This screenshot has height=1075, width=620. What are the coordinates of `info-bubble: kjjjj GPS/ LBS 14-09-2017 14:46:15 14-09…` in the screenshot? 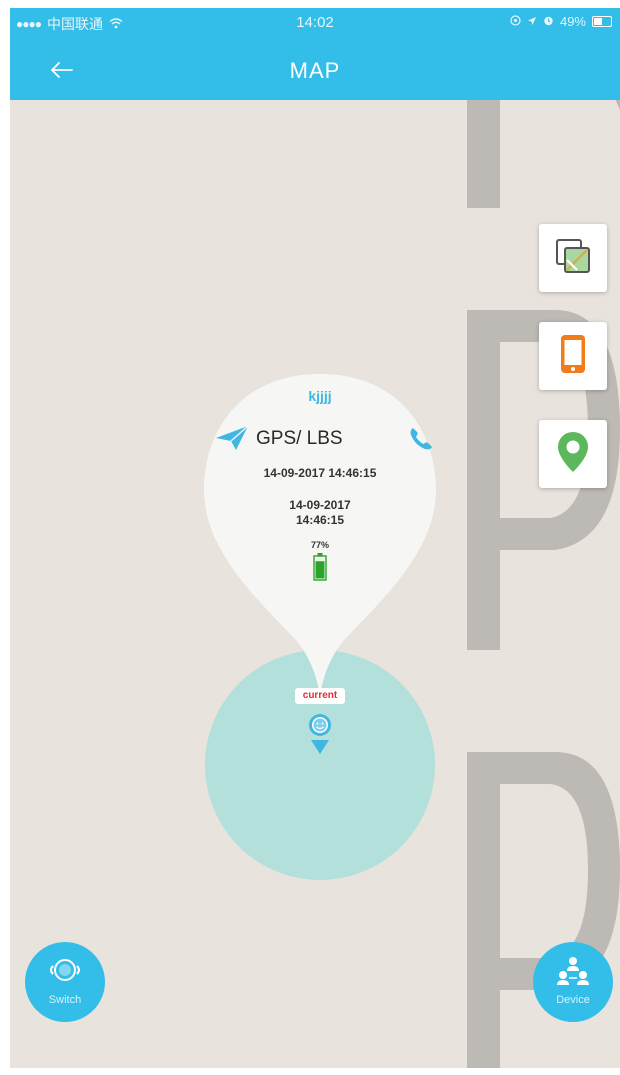 It's located at (320, 487).